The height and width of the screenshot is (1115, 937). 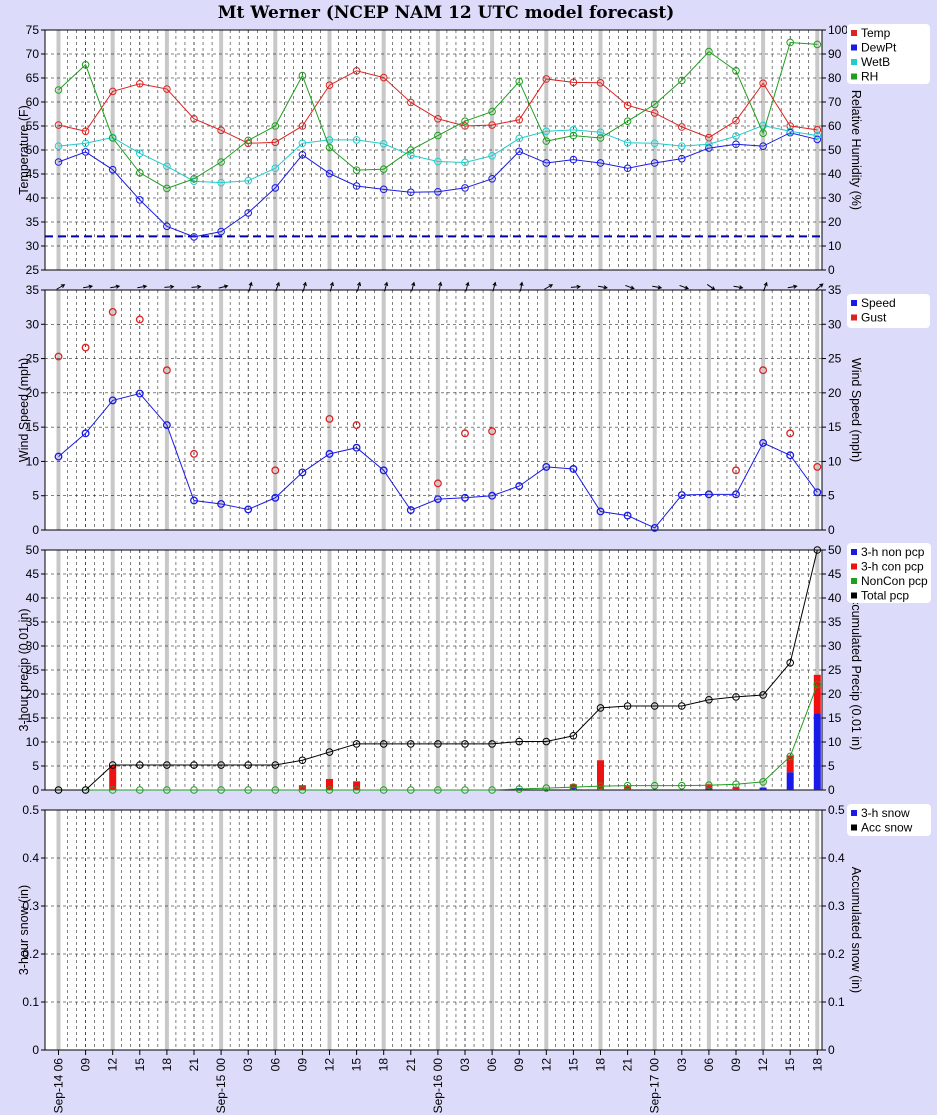 I want to click on y-tick-label: 35, so click(x=33, y=222).